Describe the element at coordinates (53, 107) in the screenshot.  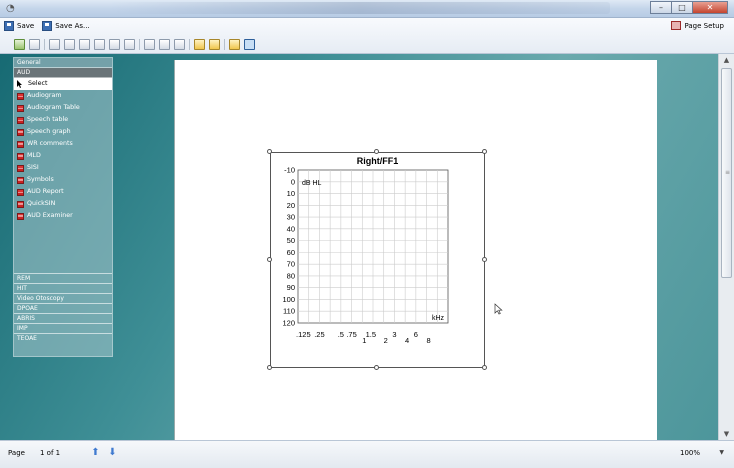
I see `toolbox-item-label: Audiogram Table` at that location.